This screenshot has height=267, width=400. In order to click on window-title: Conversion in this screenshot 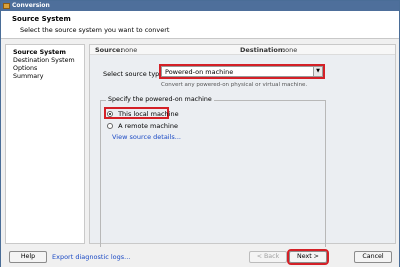, I will do `click(31, 5)`.